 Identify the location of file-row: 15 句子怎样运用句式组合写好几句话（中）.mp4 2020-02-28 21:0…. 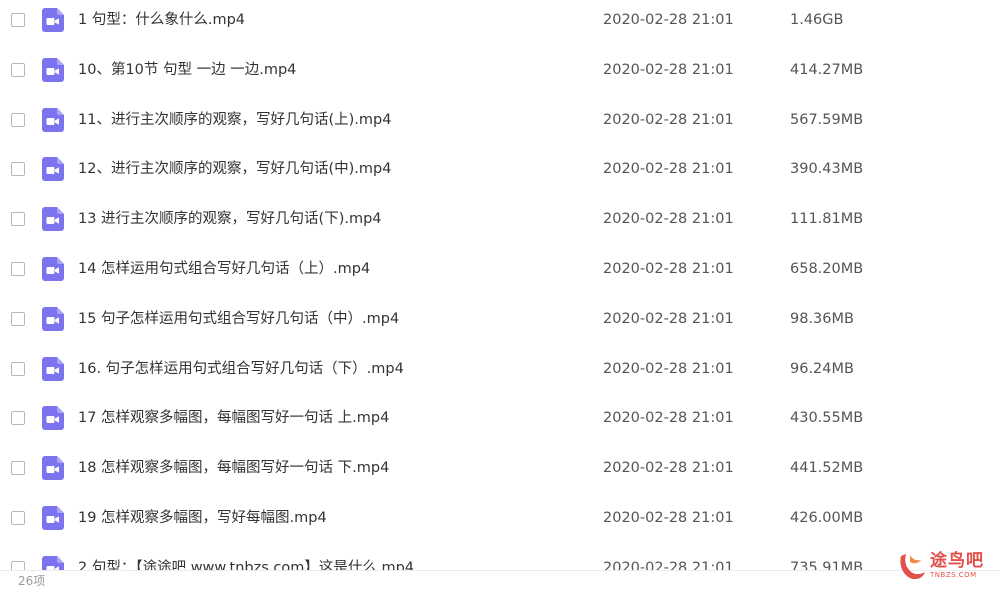
(500, 319).